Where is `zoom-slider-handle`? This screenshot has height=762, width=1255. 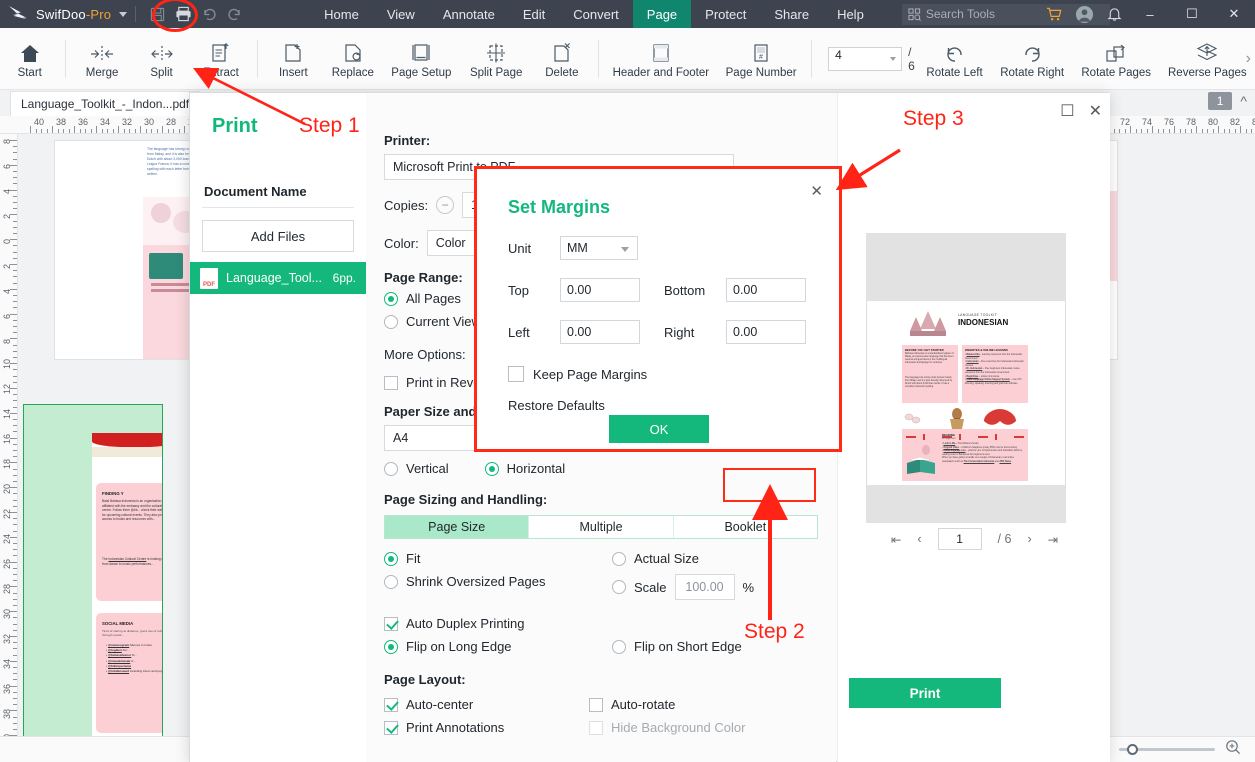
zoom-slider-handle is located at coordinates (1132, 749).